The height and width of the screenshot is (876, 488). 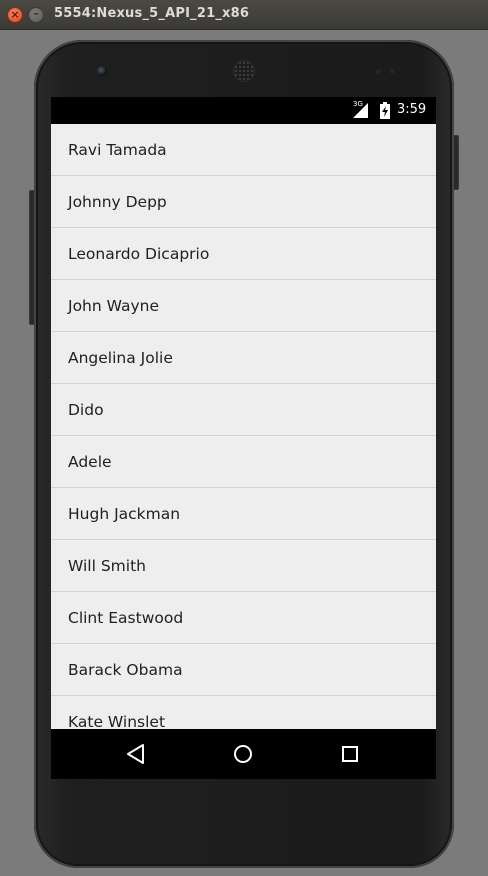 I want to click on list-item: Dido, so click(x=243, y=410).